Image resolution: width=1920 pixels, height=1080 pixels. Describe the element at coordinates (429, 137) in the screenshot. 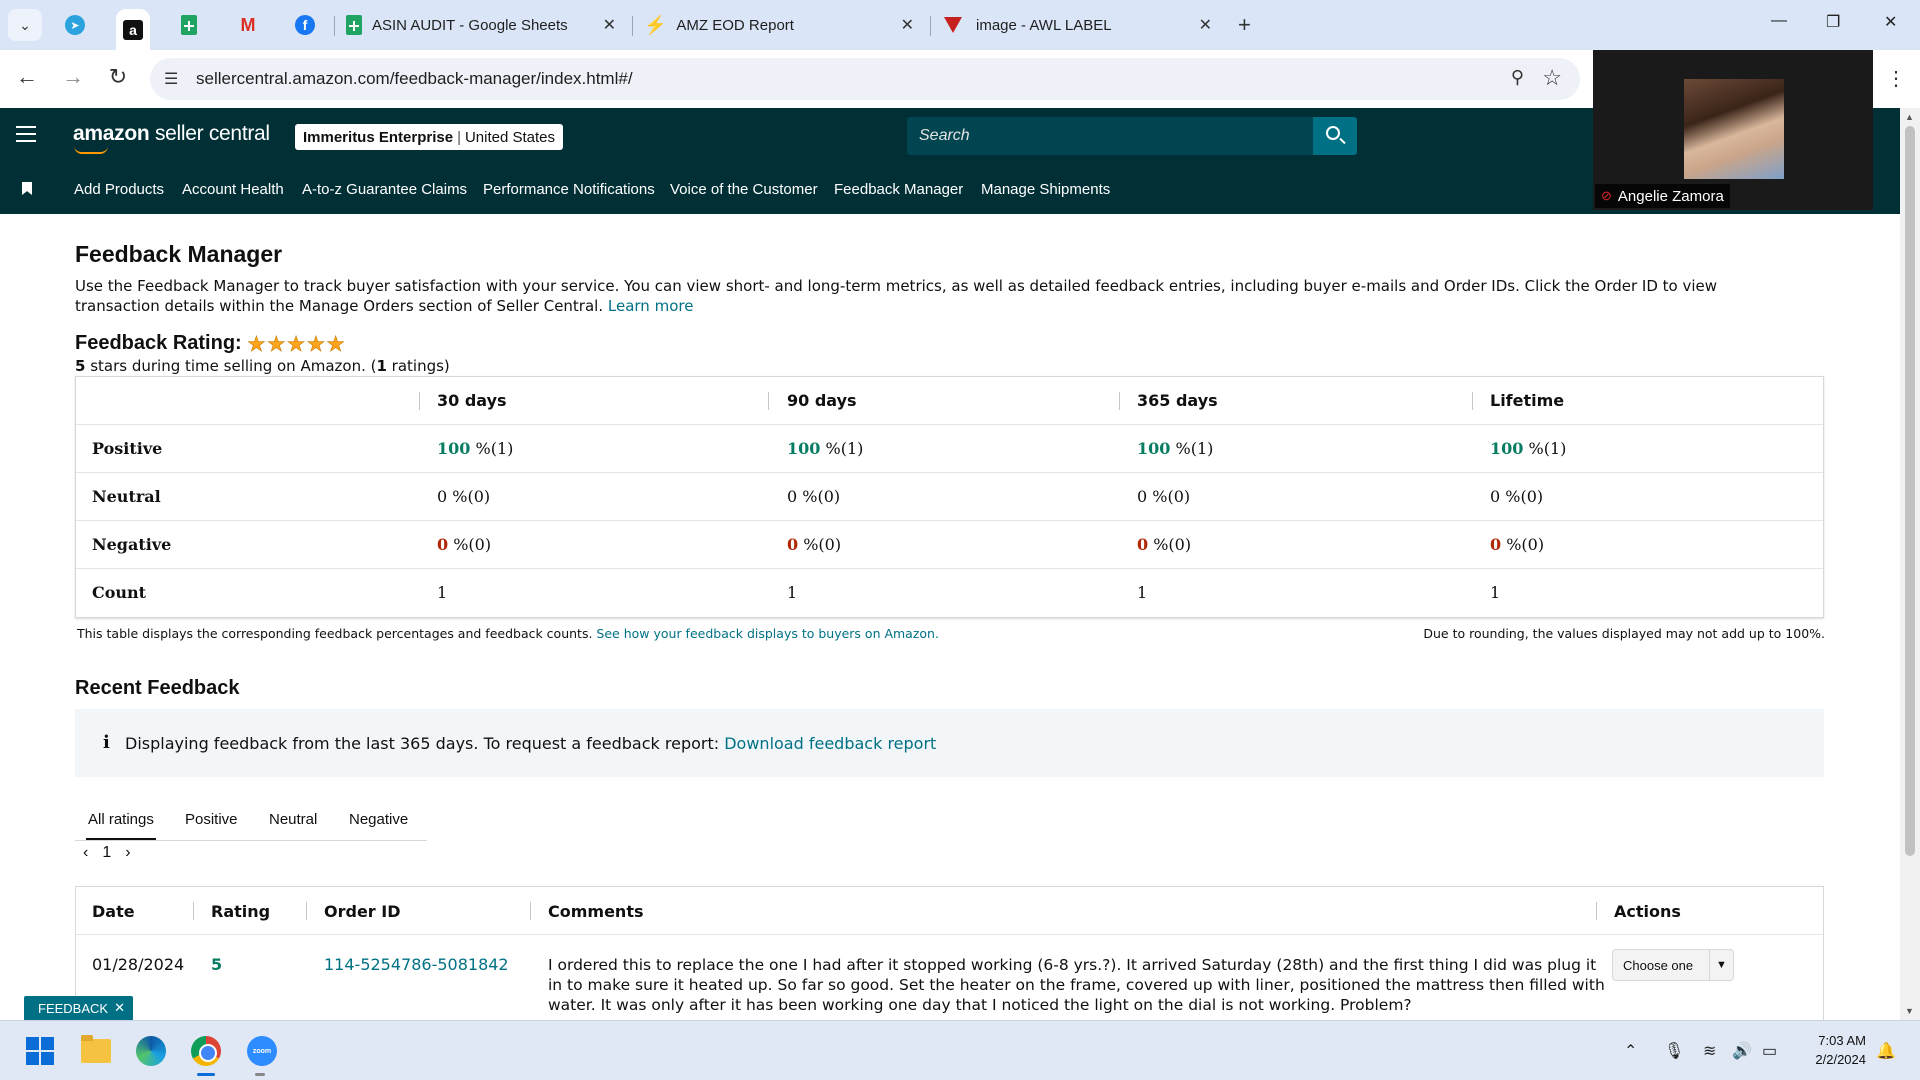

I see `account-switcher: Immeritus Enterprise | United States` at that location.